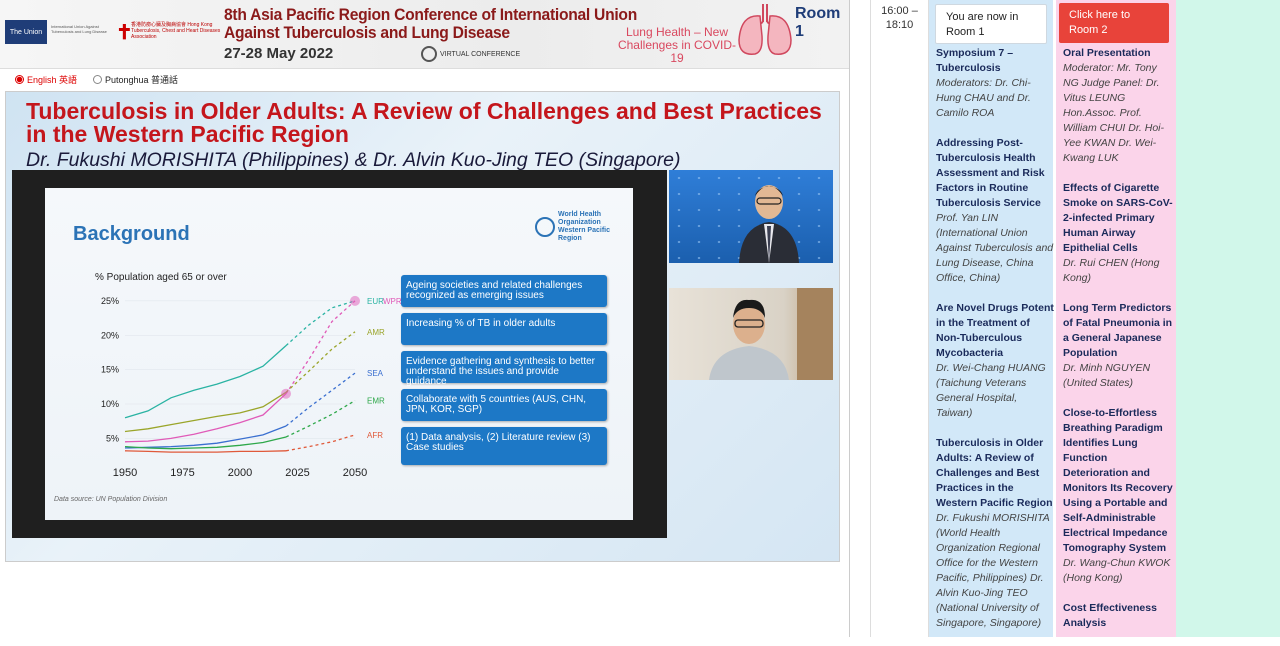  I want to click on series-label-afr: AFR, so click(375, 435).